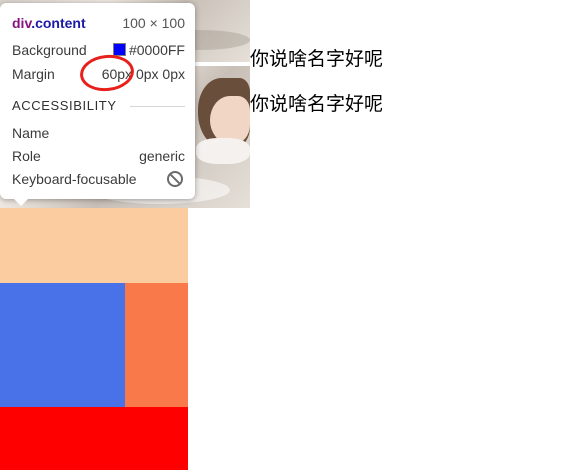 The image size is (571, 475). I want to click on content-text-1: 你说啥名字好呢, so click(317, 59).